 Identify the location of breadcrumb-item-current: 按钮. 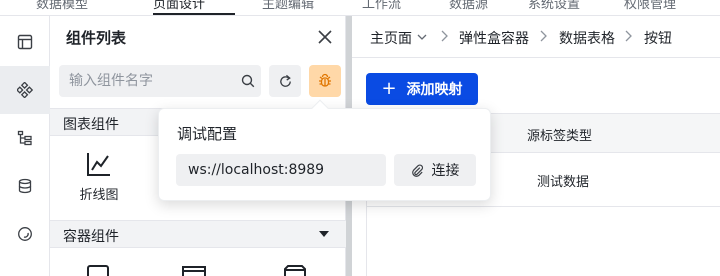
(658, 38).